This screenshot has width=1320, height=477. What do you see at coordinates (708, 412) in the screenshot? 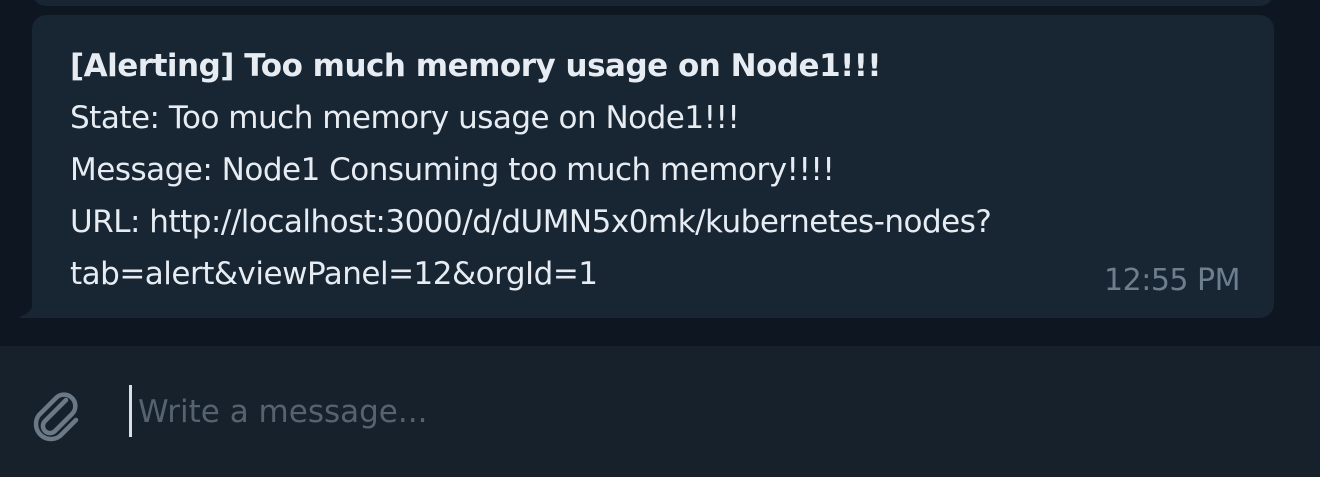
I see `message-input` at bounding box center [708, 412].